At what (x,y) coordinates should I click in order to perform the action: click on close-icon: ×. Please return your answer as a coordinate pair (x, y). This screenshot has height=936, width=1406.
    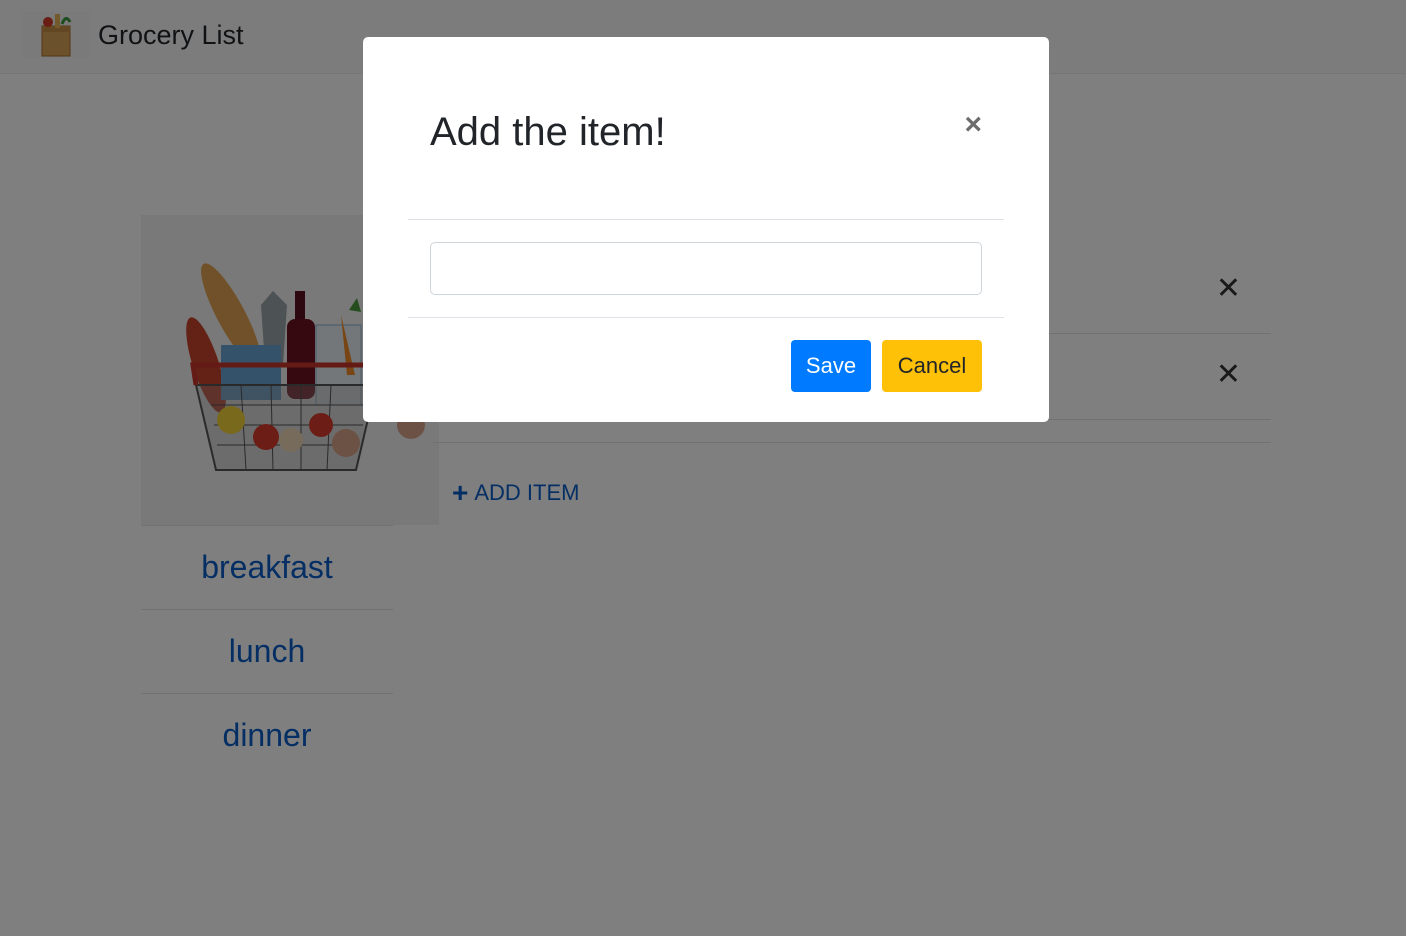
    Looking at the image, I should click on (973, 125).